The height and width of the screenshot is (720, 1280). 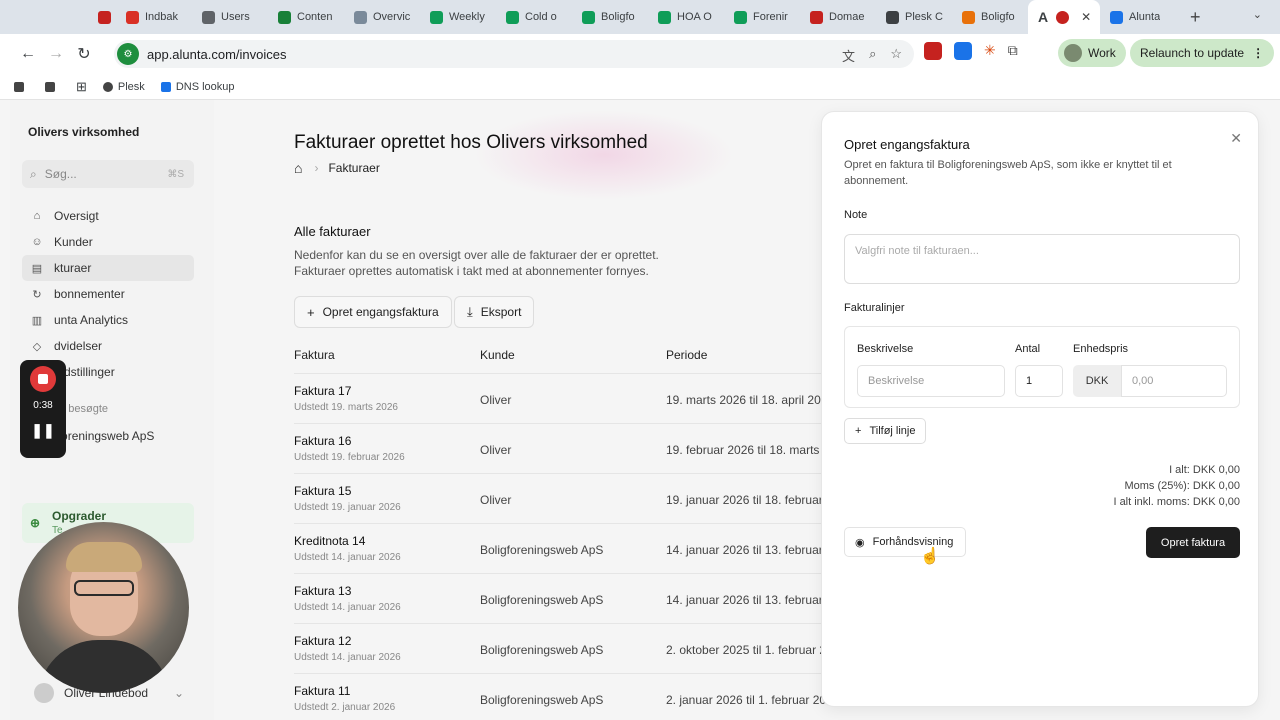 I want to click on new-tab-button: +, so click(x=1195, y=17).